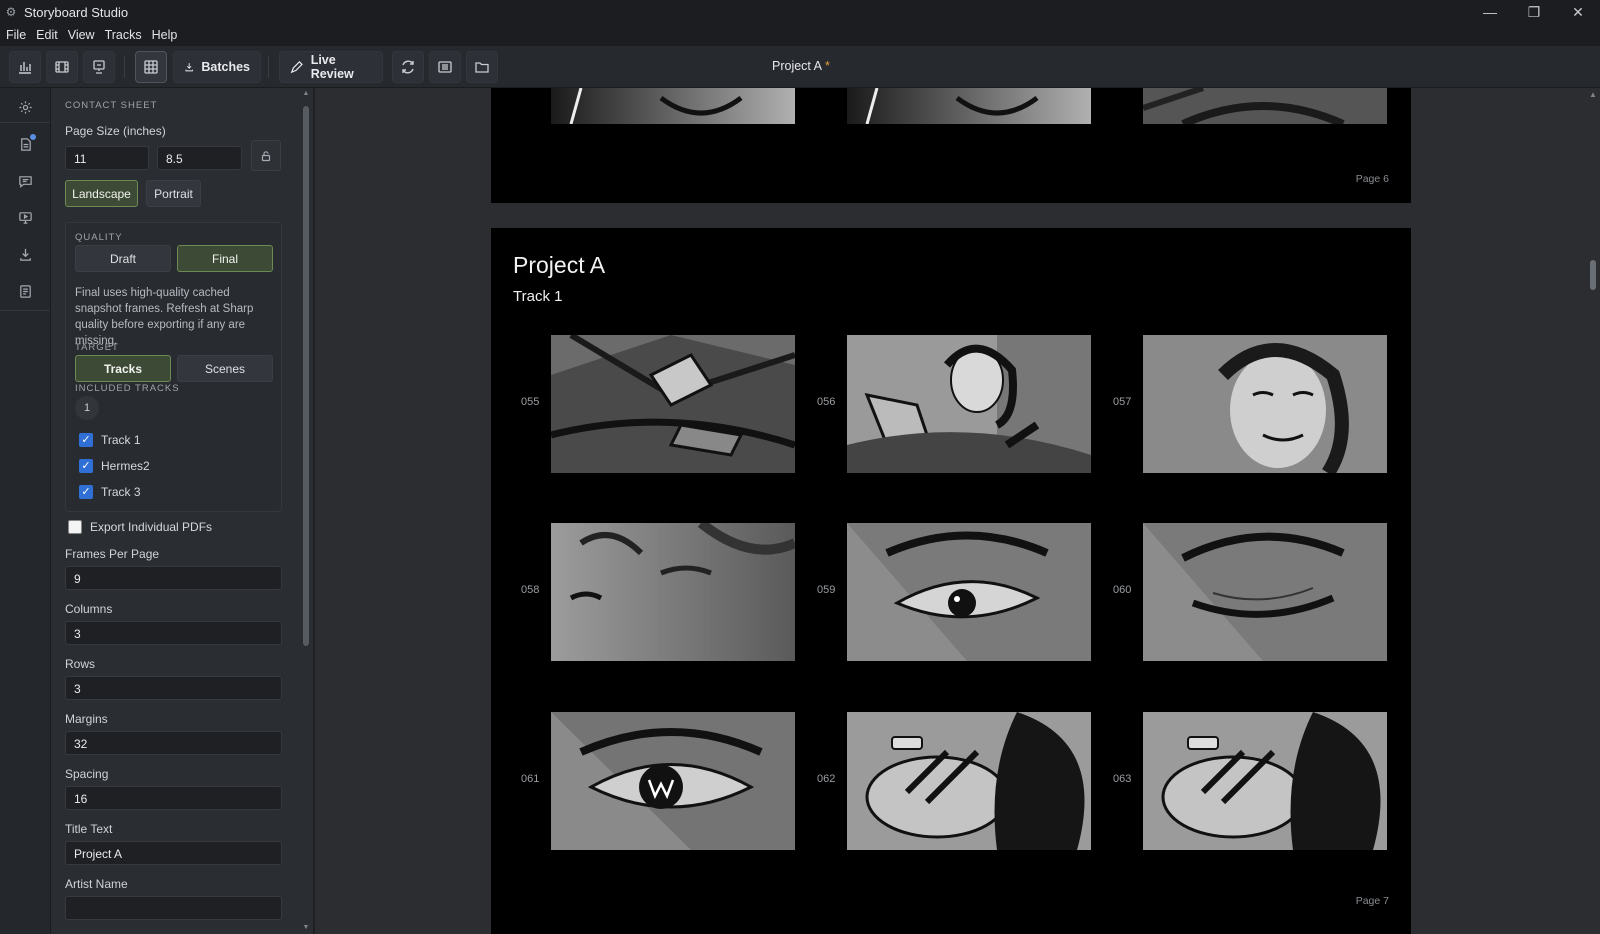 Image resolution: width=1600 pixels, height=934 pixels. What do you see at coordinates (123, 258) in the screenshot?
I see `draft-button: Draft` at bounding box center [123, 258].